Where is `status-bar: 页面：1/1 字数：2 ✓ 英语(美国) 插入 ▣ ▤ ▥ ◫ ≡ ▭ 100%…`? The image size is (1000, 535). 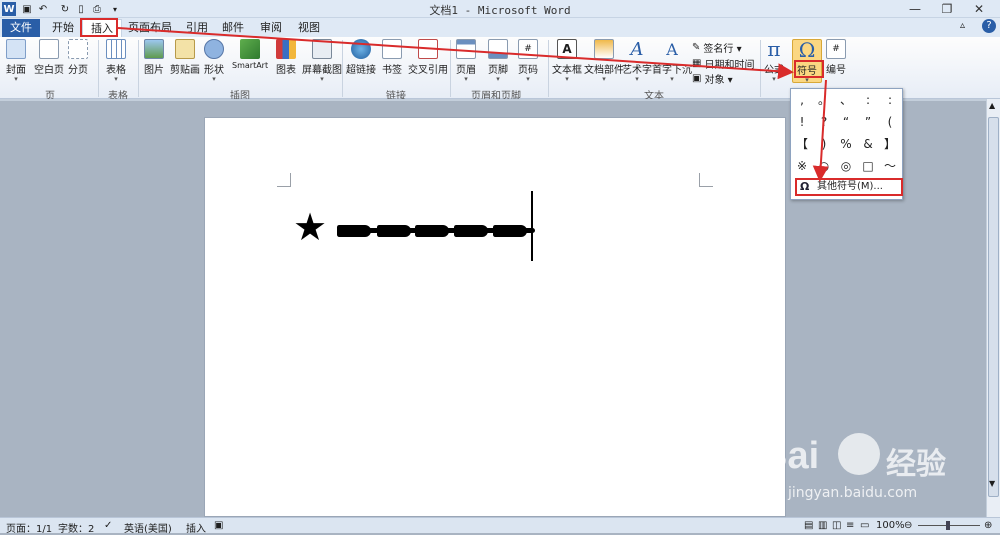 status-bar: 页面：1/1 字数：2 ✓ 英语(美国) 插入 ▣ ▤ ▥ ◫ ≡ ▭ 100%… is located at coordinates (500, 526).